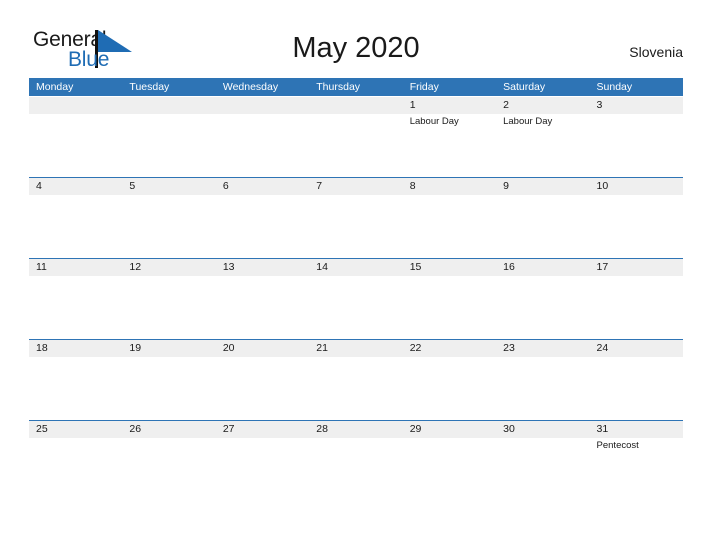 The width and height of the screenshot is (712, 550). I want to click on day-cell: 1 Labour Day, so click(449, 137).